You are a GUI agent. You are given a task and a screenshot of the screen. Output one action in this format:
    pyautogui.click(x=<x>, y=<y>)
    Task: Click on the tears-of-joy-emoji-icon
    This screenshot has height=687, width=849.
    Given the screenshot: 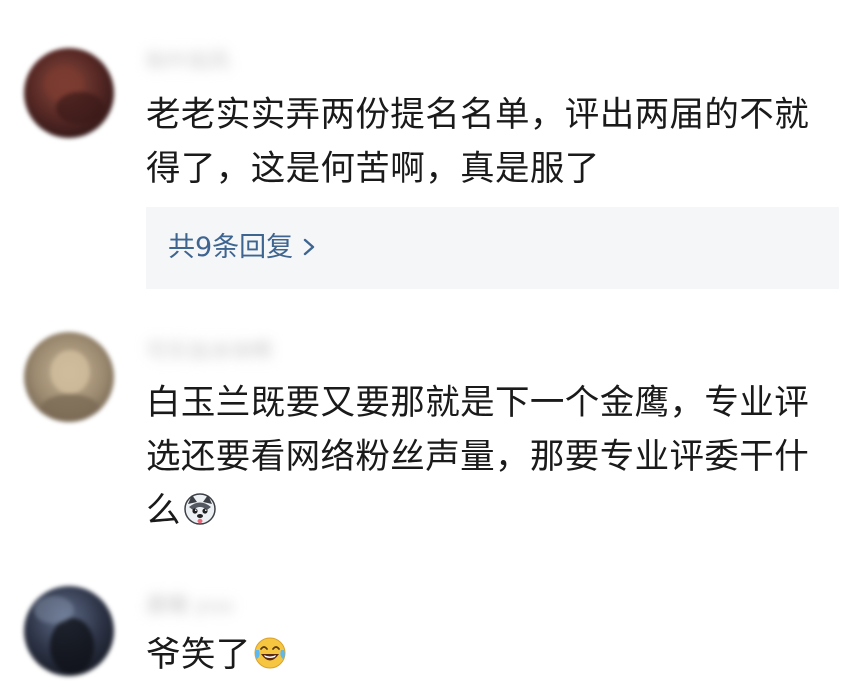 What is the action you would take?
    pyautogui.click(x=270, y=653)
    